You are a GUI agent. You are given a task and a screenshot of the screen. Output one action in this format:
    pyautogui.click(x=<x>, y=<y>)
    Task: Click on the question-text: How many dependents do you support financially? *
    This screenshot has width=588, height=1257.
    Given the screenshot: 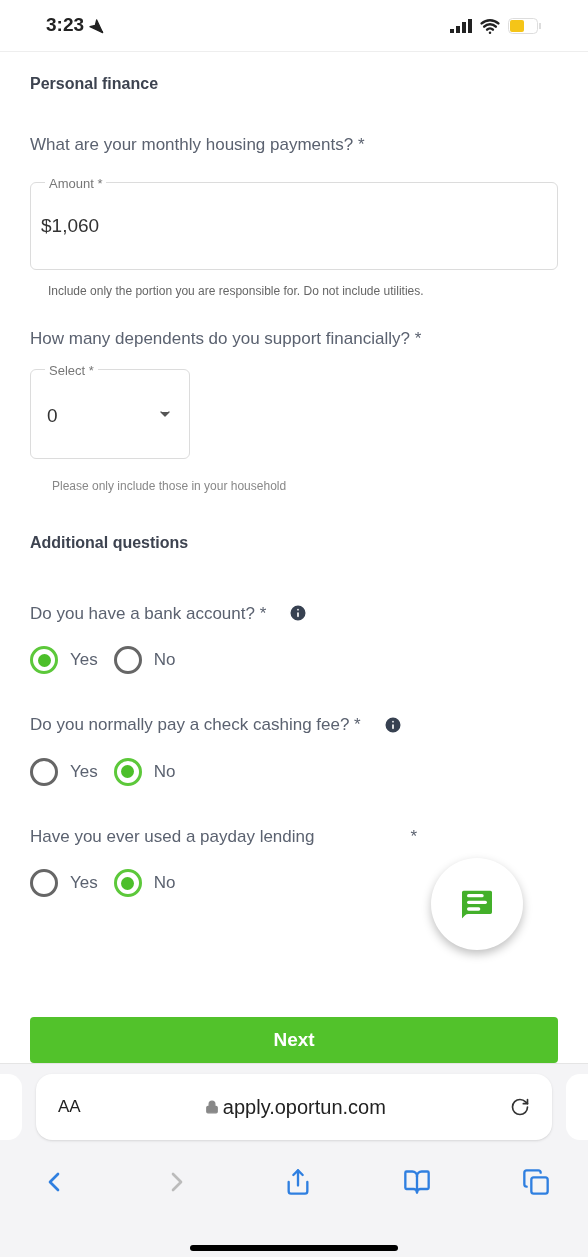 What is the action you would take?
    pyautogui.click(x=226, y=338)
    